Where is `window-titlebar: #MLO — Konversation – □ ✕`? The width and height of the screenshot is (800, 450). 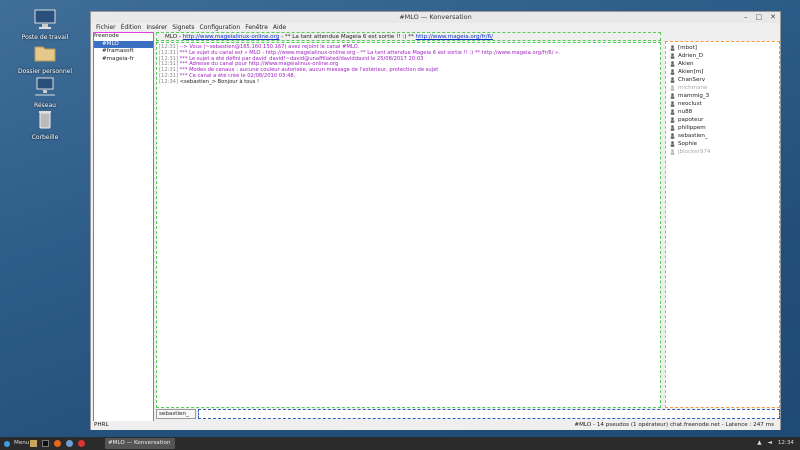
window-titlebar: #MLO — Konversation – □ ✕ is located at coordinates (435, 17).